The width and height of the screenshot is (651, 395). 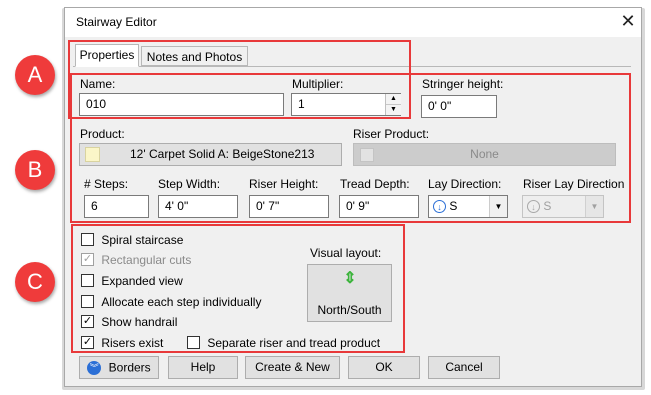 I want to click on borders-label: Borders, so click(x=129, y=367).